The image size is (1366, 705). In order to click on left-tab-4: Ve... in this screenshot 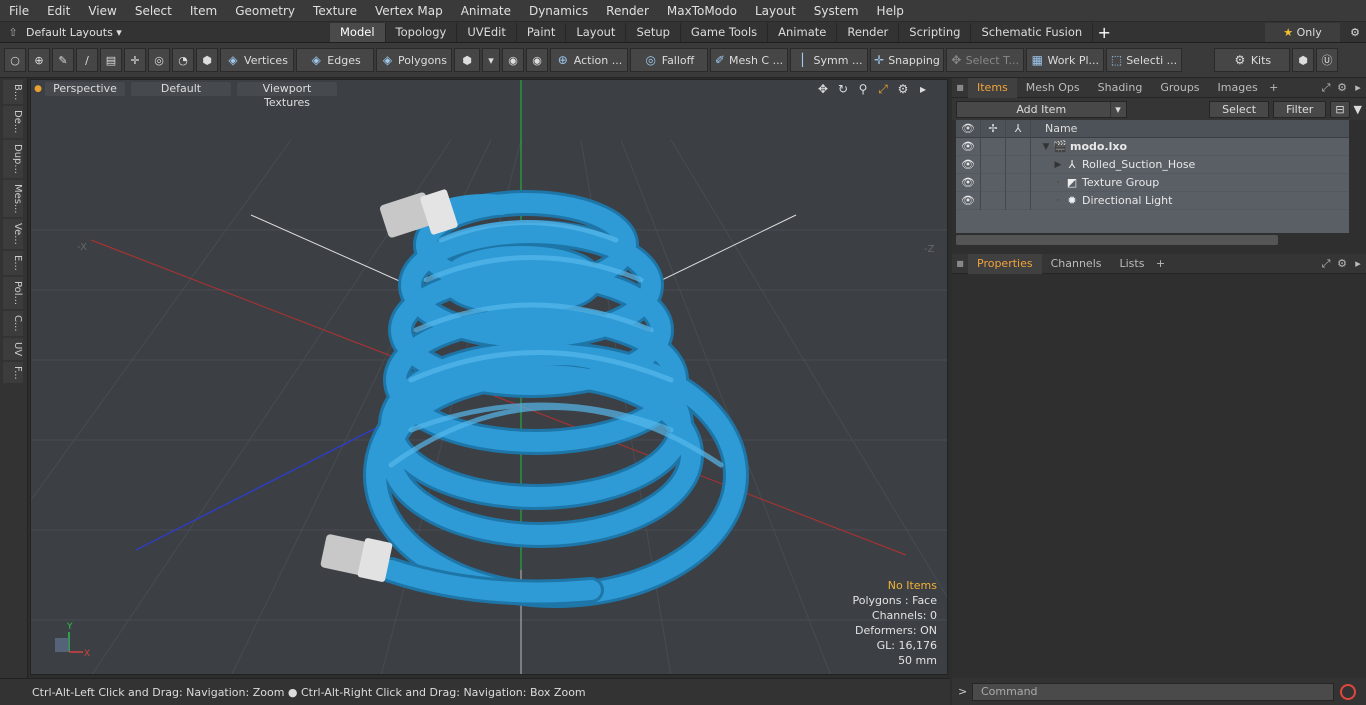, I will do `click(13, 234)`.